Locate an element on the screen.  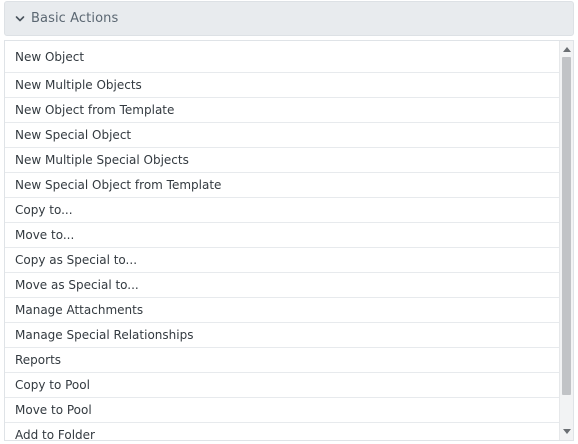
action-label: New Multiple Objects is located at coordinates (78, 85).